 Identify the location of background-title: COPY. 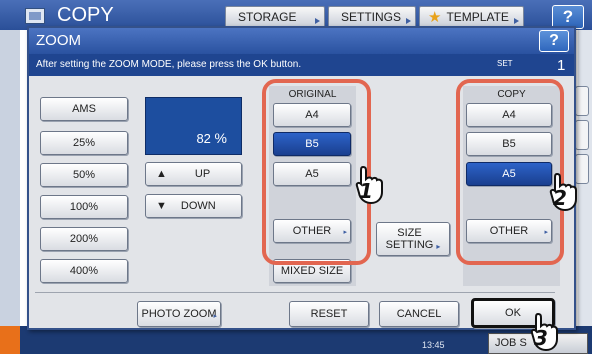
(85, 15).